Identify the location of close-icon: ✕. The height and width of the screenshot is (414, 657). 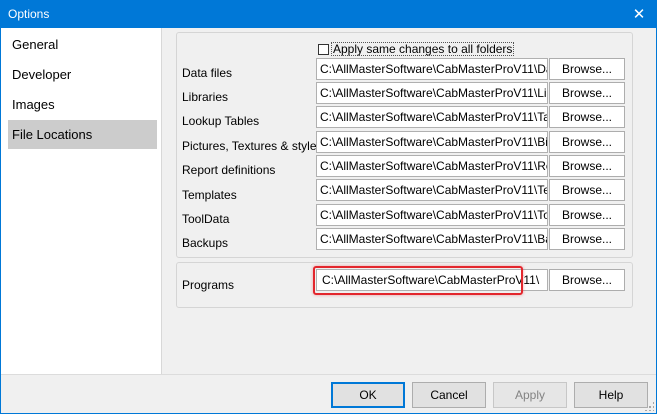
(639, 14).